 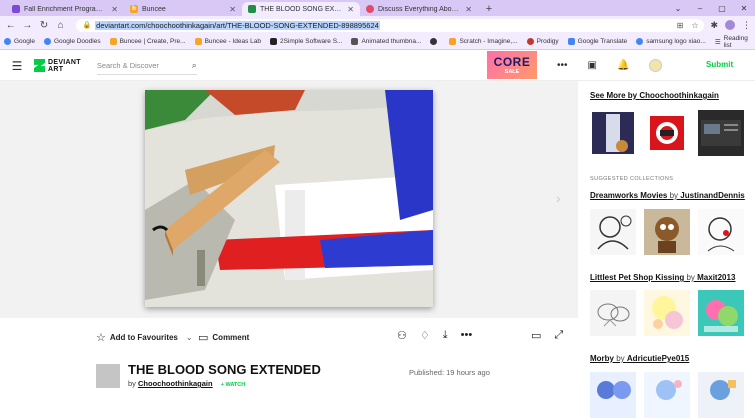 I want to click on fit-view-icon: ▭, so click(x=536, y=335).